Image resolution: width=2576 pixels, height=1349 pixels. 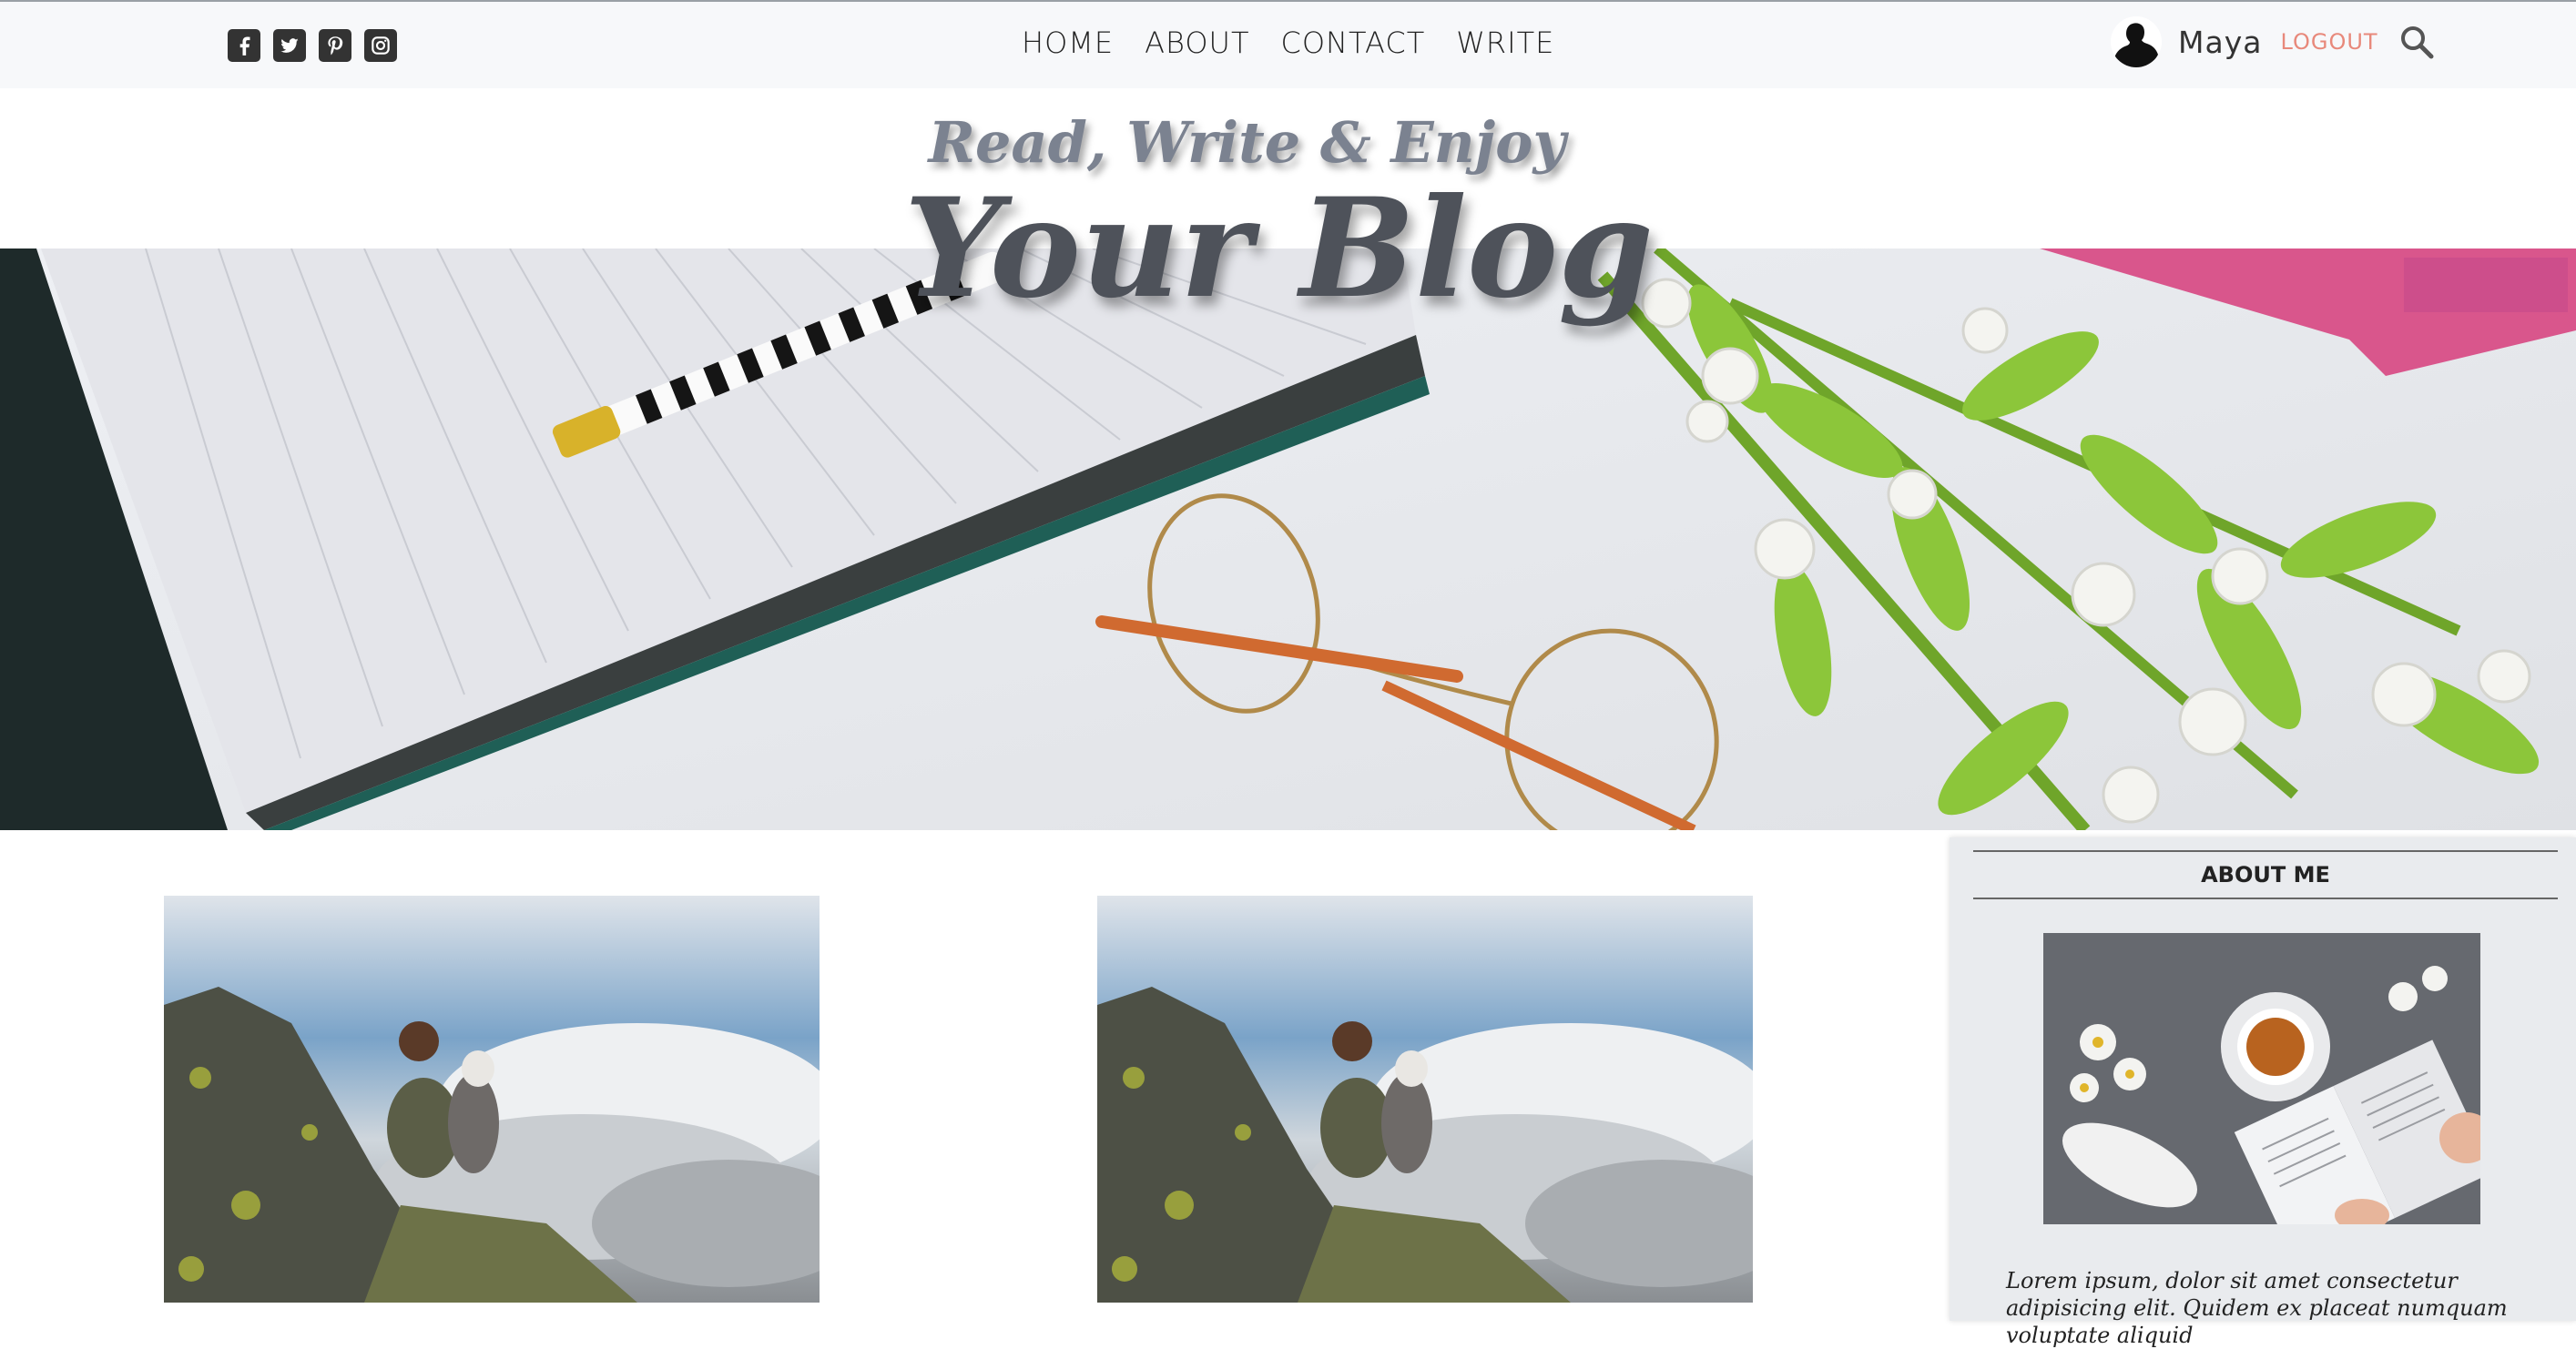 What do you see at coordinates (2273, 42) in the screenshot?
I see `user-area: Maya LOGOUT` at bounding box center [2273, 42].